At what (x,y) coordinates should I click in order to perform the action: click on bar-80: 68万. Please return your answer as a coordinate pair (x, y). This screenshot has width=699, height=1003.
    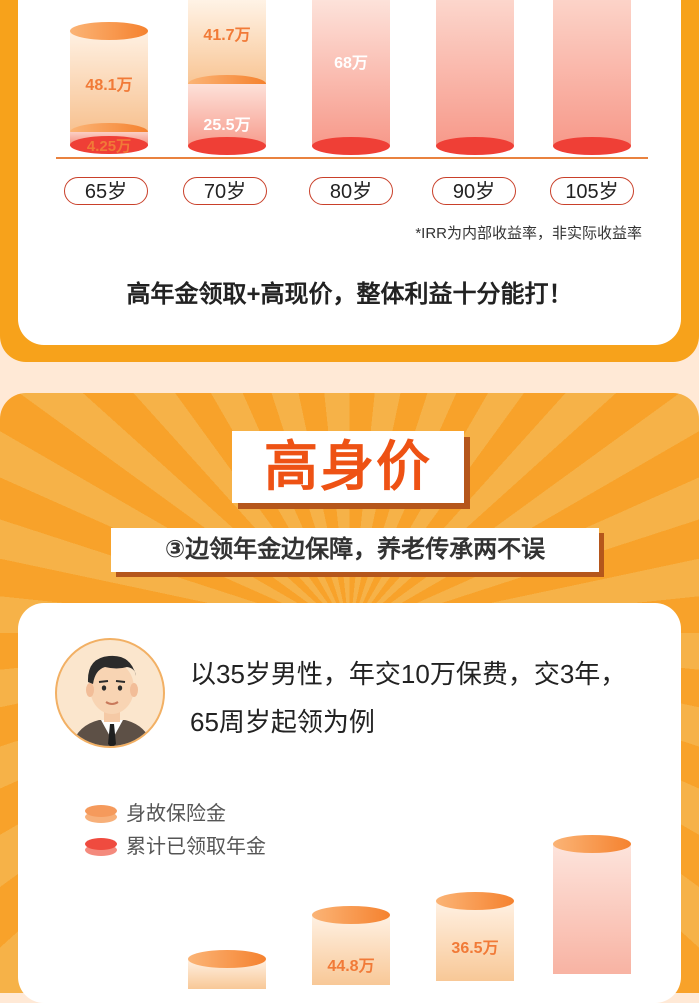
    Looking at the image, I should click on (351, 77).